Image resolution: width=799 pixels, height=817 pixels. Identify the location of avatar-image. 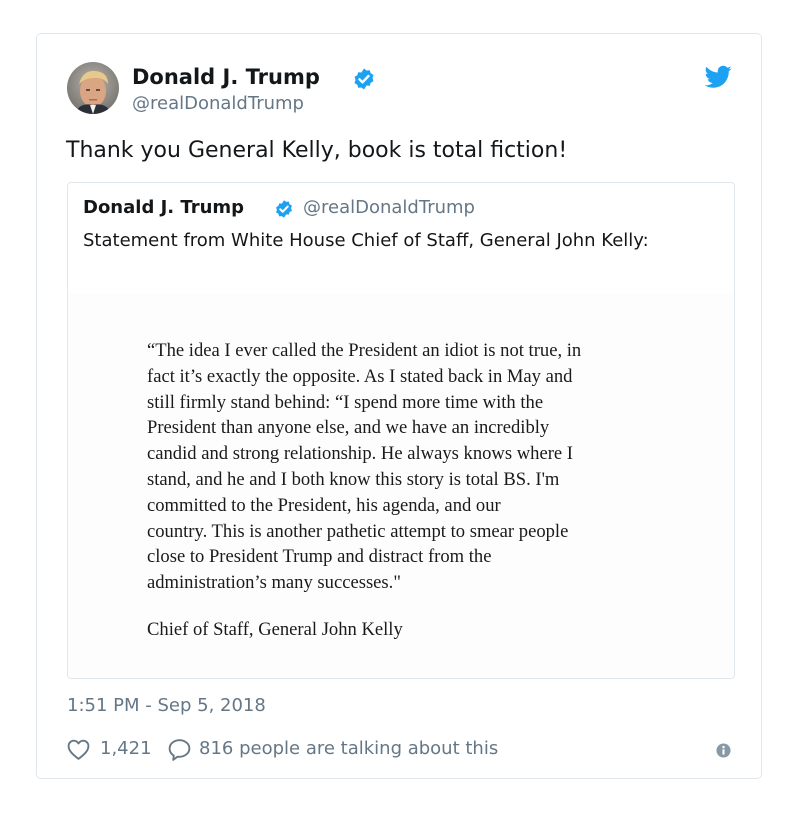
(93, 88).